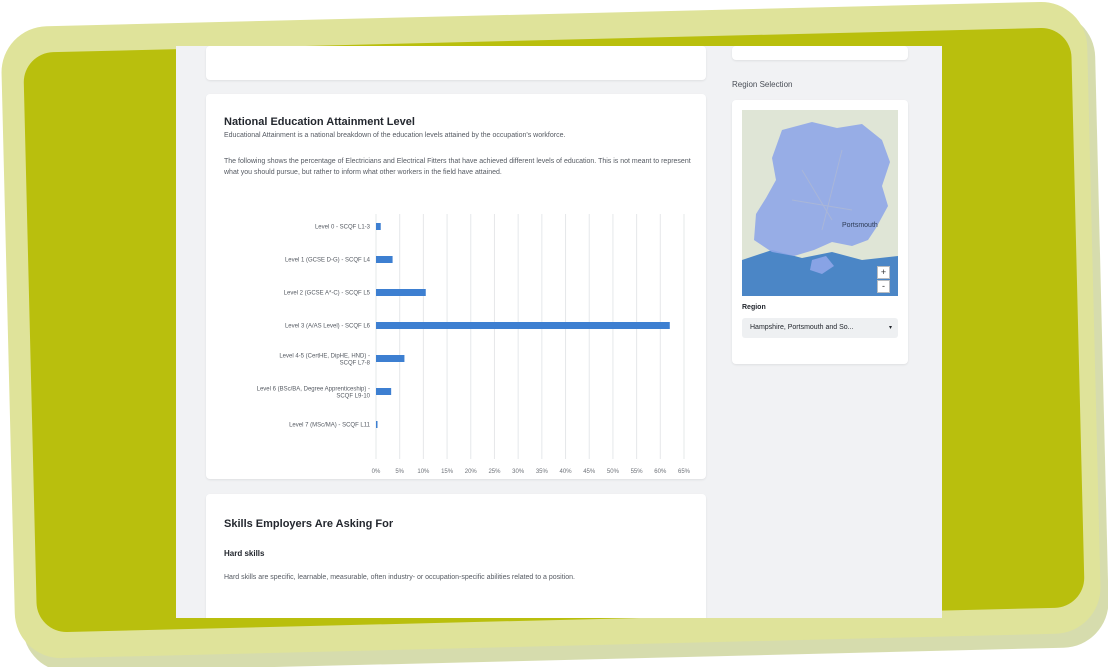  What do you see at coordinates (684, 472) in the screenshot?
I see `x-tick-label: 65%` at bounding box center [684, 472].